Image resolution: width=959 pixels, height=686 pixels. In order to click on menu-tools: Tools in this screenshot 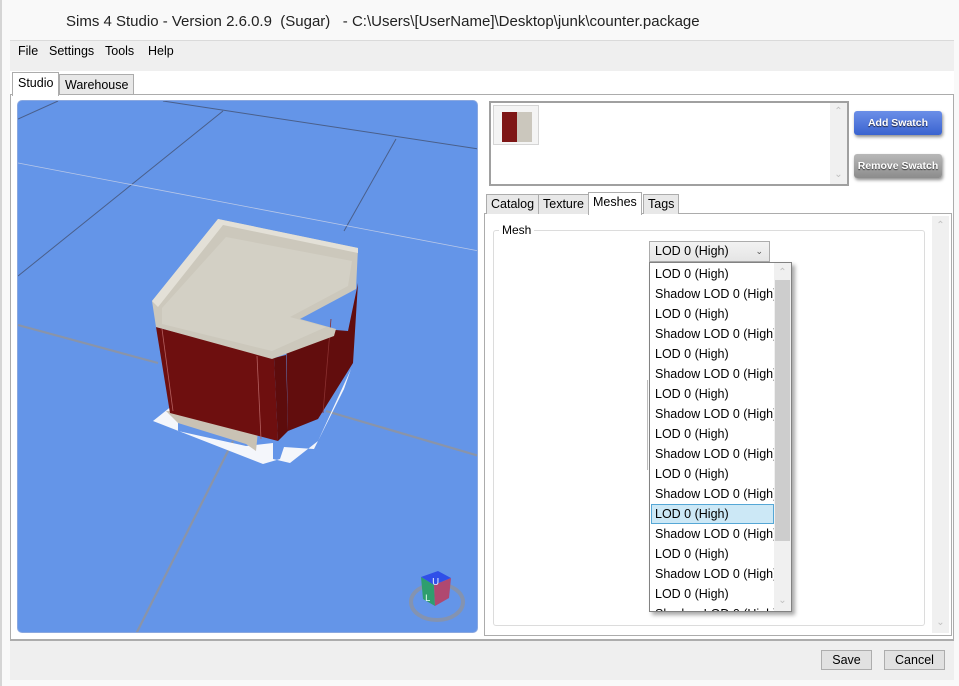, I will do `click(119, 51)`.